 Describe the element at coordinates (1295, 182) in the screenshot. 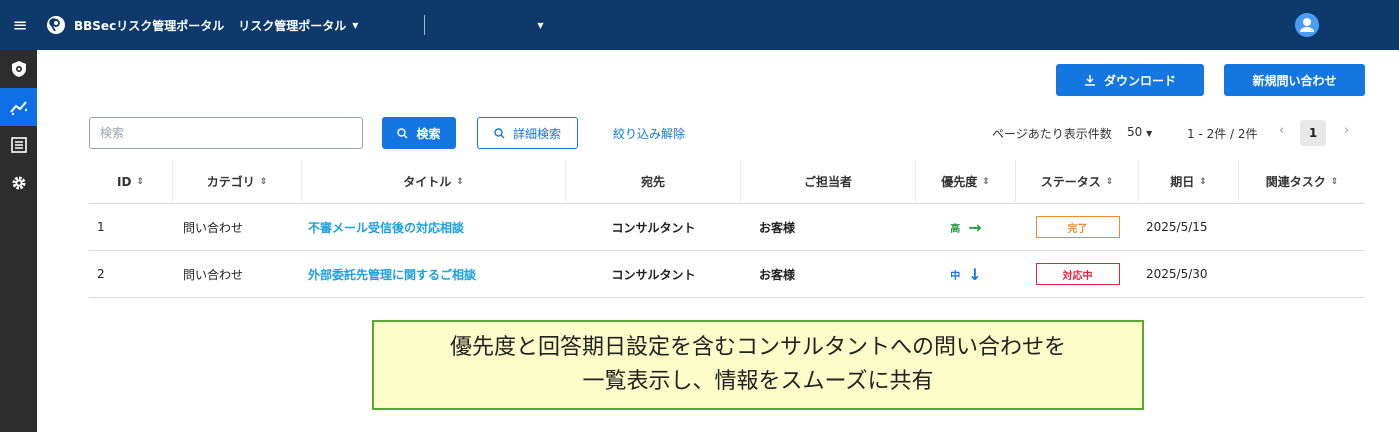

I see `column-header-label: 関連タスク` at that location.